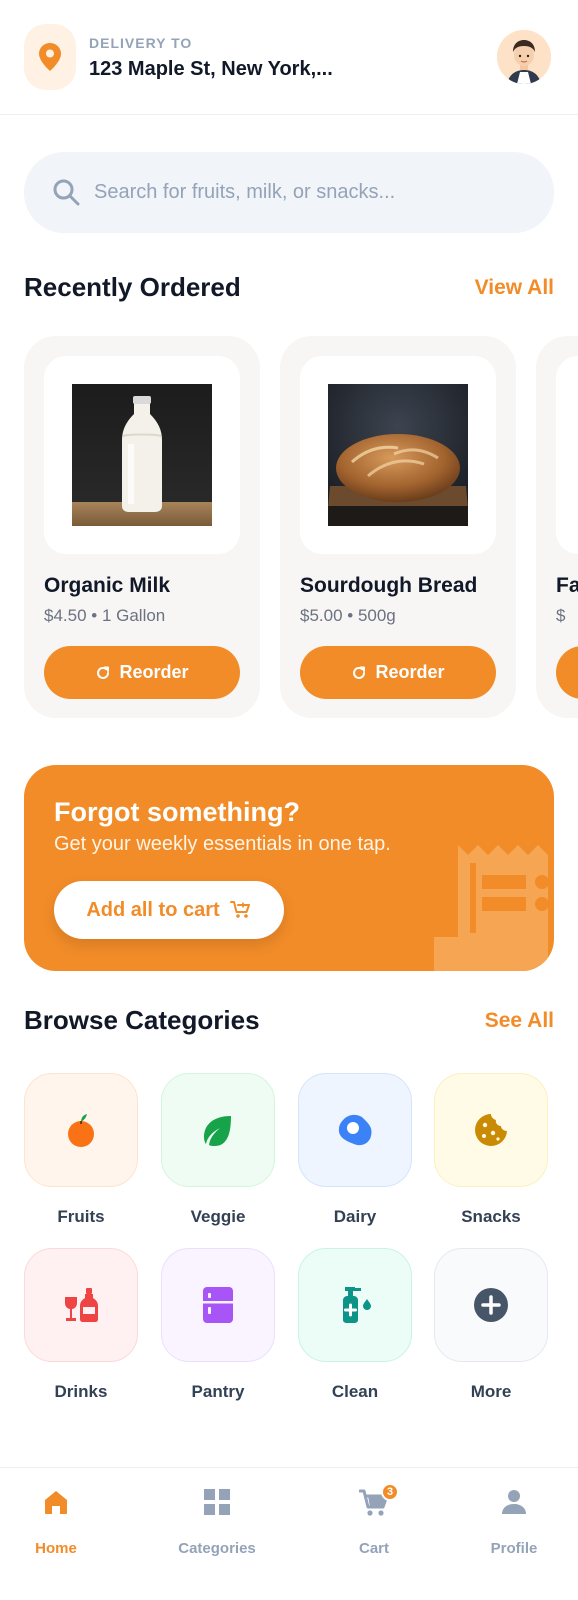  What do you see at coordinates (56, 1502) in the screenshot?
I see `home-icon` at bounding box center [56, 1502].